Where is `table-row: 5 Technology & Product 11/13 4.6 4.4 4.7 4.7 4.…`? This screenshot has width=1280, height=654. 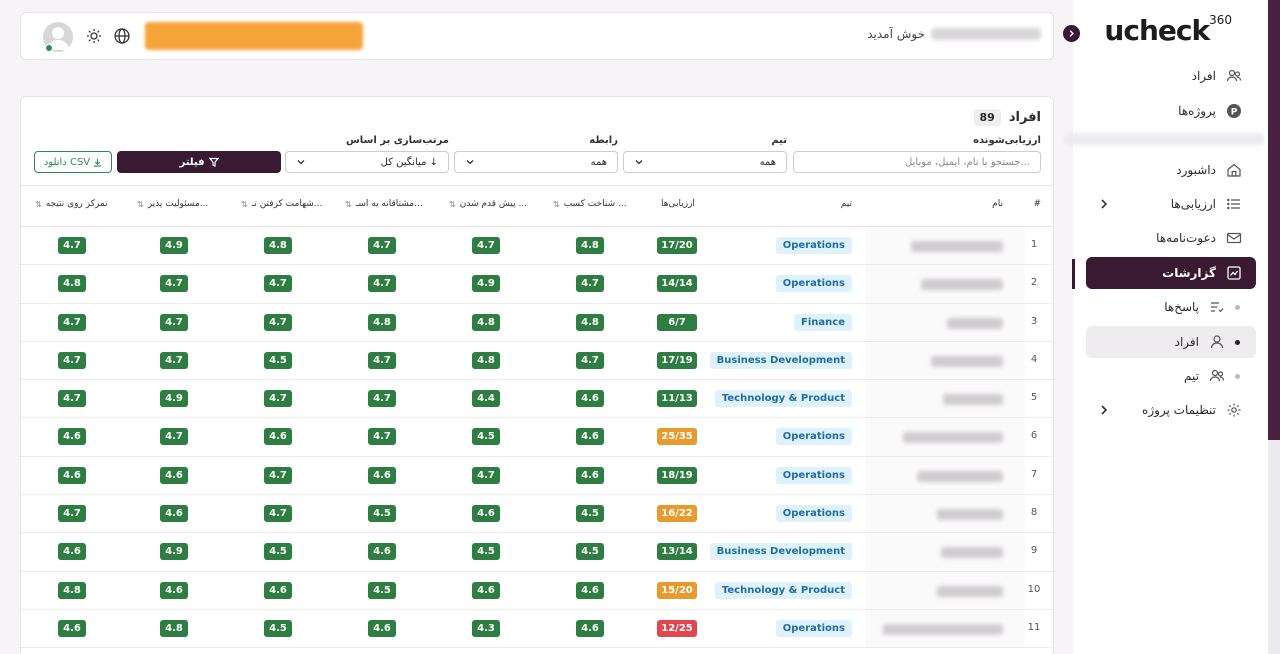 table-row: 5 Technology & Product 11/13 4.6 4.4 4.7 4.7 4.… is located at coordinates (537, 399).